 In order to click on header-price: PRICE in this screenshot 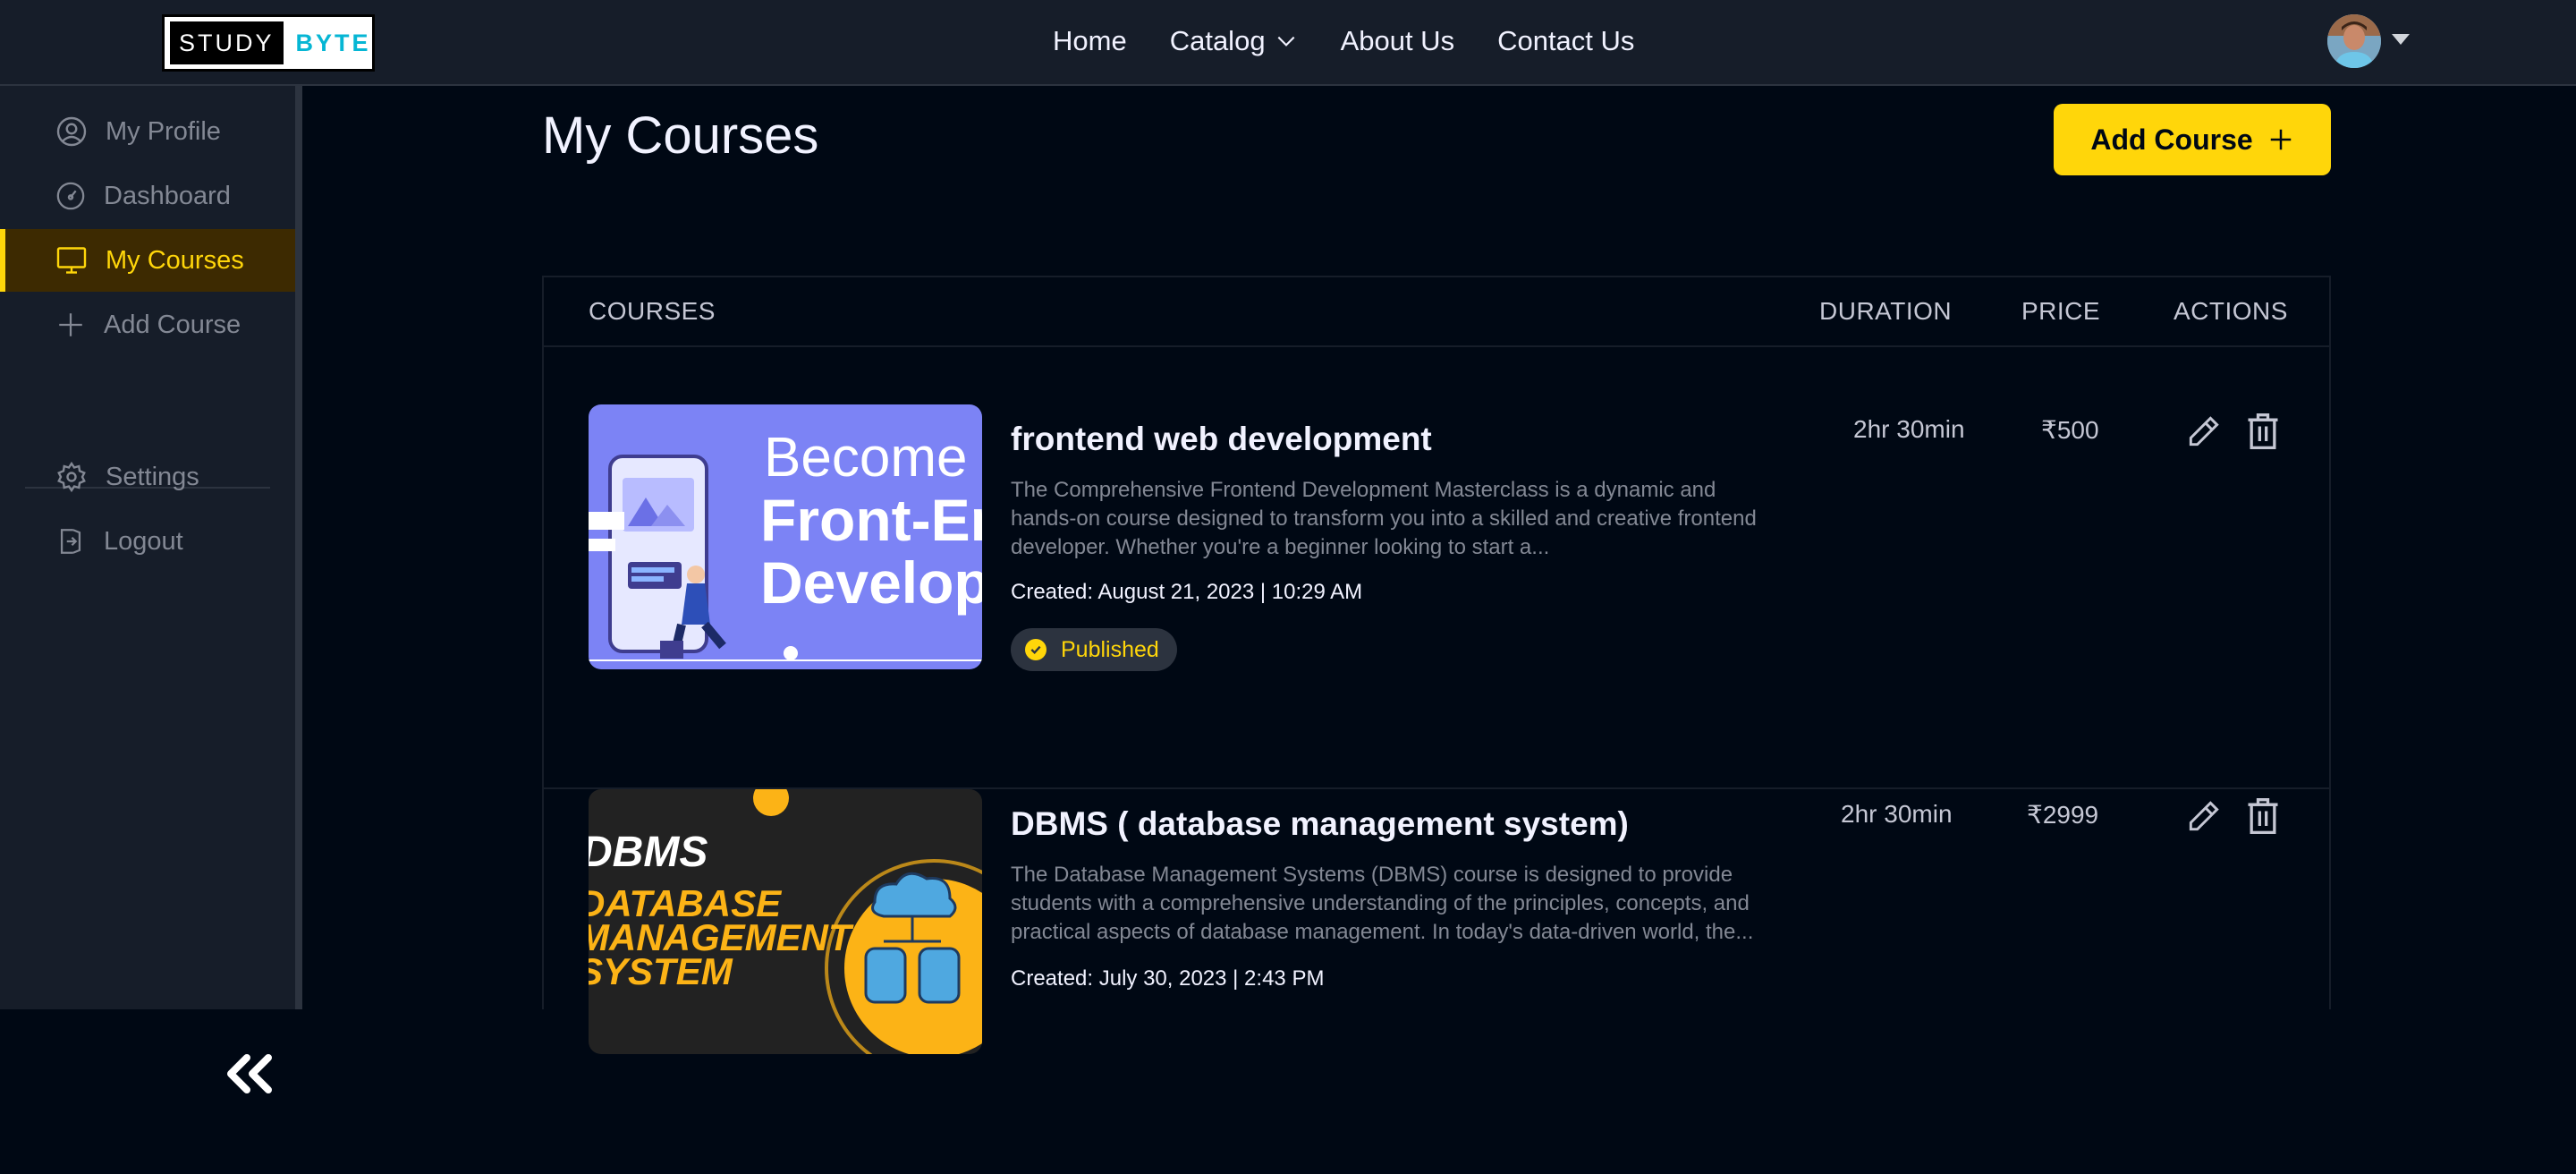, I will do `click(2061, 311)`.